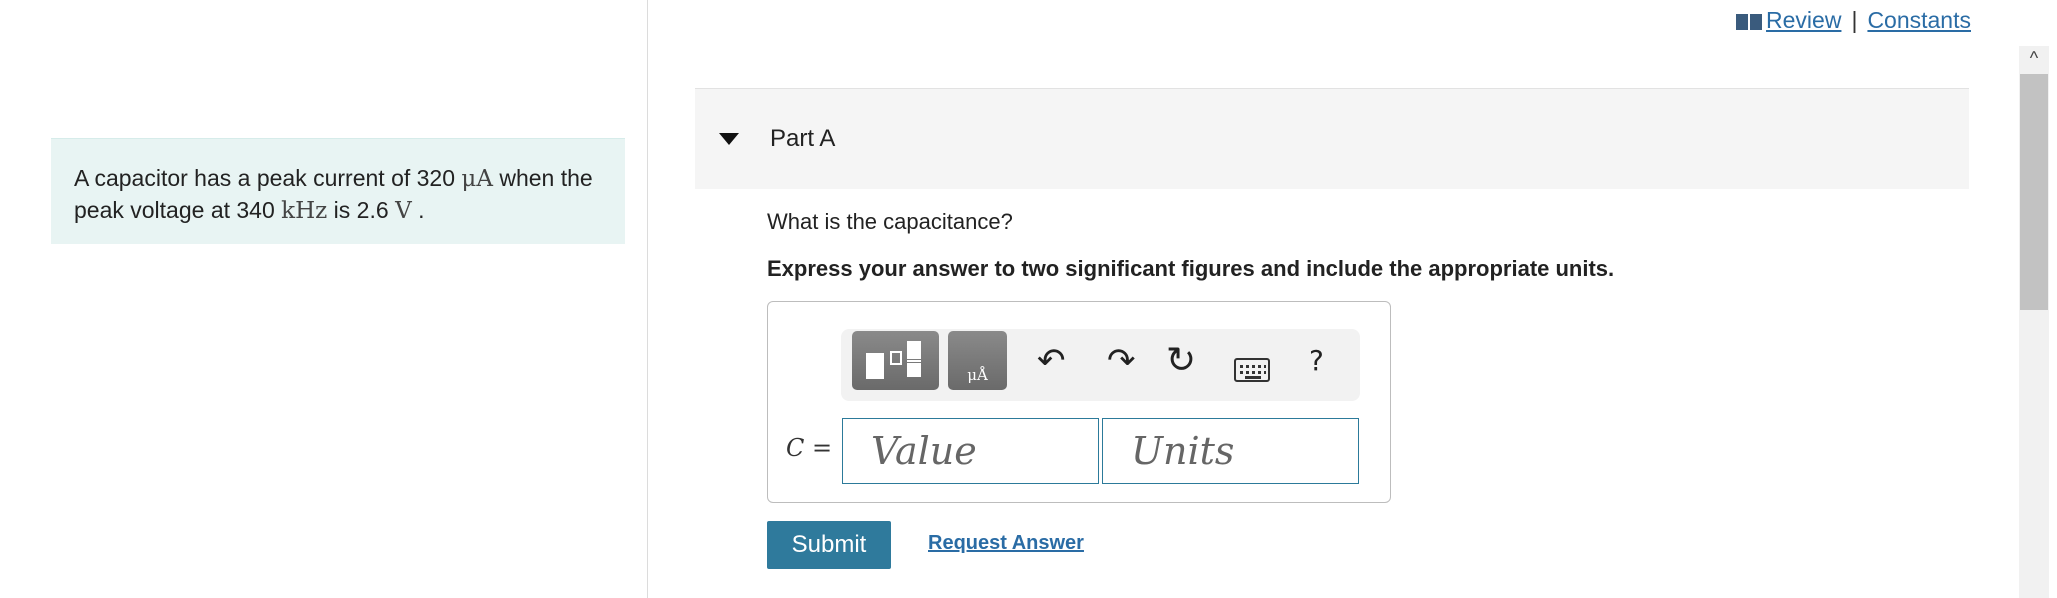 This screenshot has width=2057, height=598. I want to click on value-input, so click(970, 451).